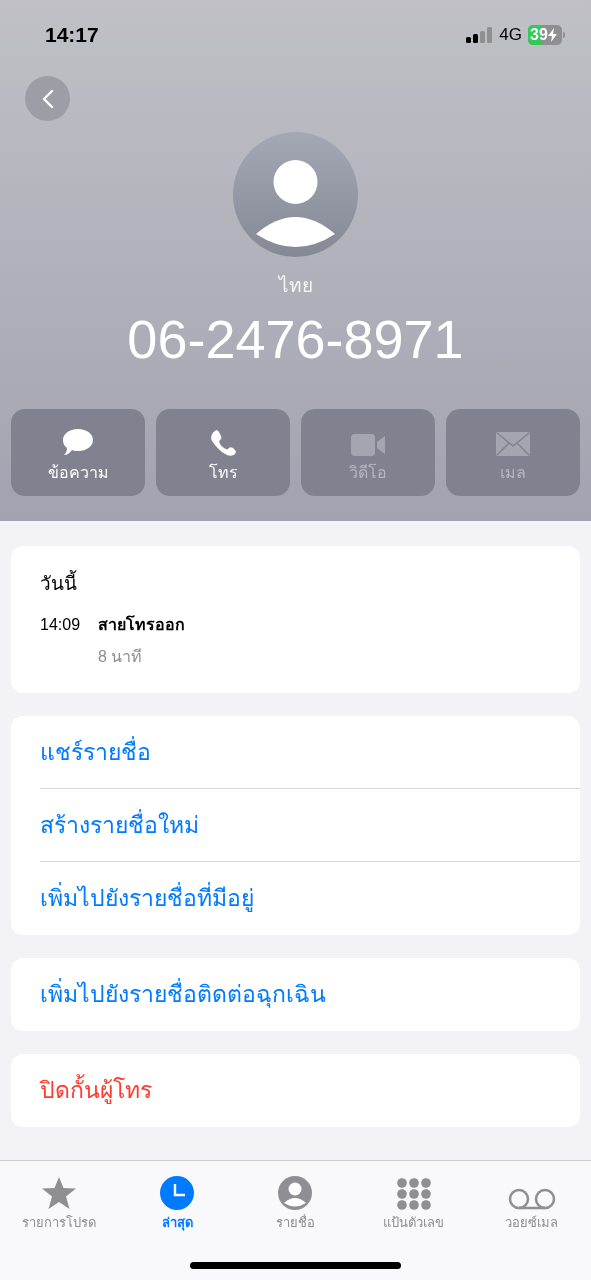  I want to click on signal-icon, so click(480, 35).